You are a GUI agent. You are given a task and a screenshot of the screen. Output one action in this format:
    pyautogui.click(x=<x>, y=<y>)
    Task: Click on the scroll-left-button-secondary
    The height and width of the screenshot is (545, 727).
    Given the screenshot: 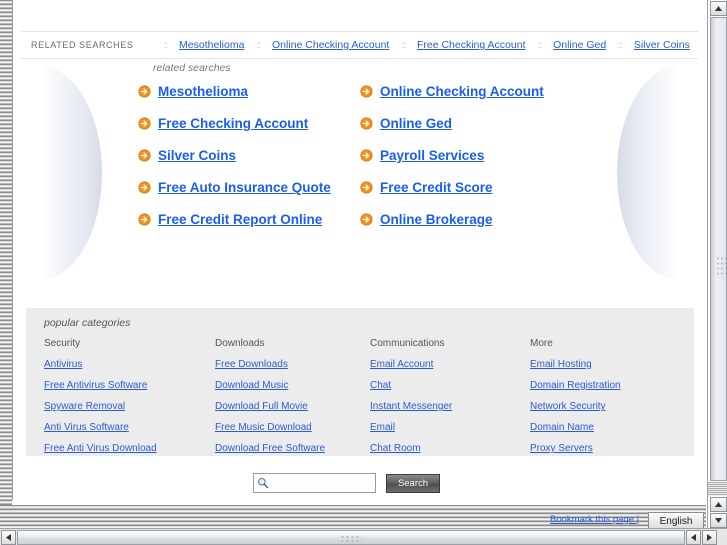 What is the action you would take?
    pyautogui.click(x=693, y=537)
    